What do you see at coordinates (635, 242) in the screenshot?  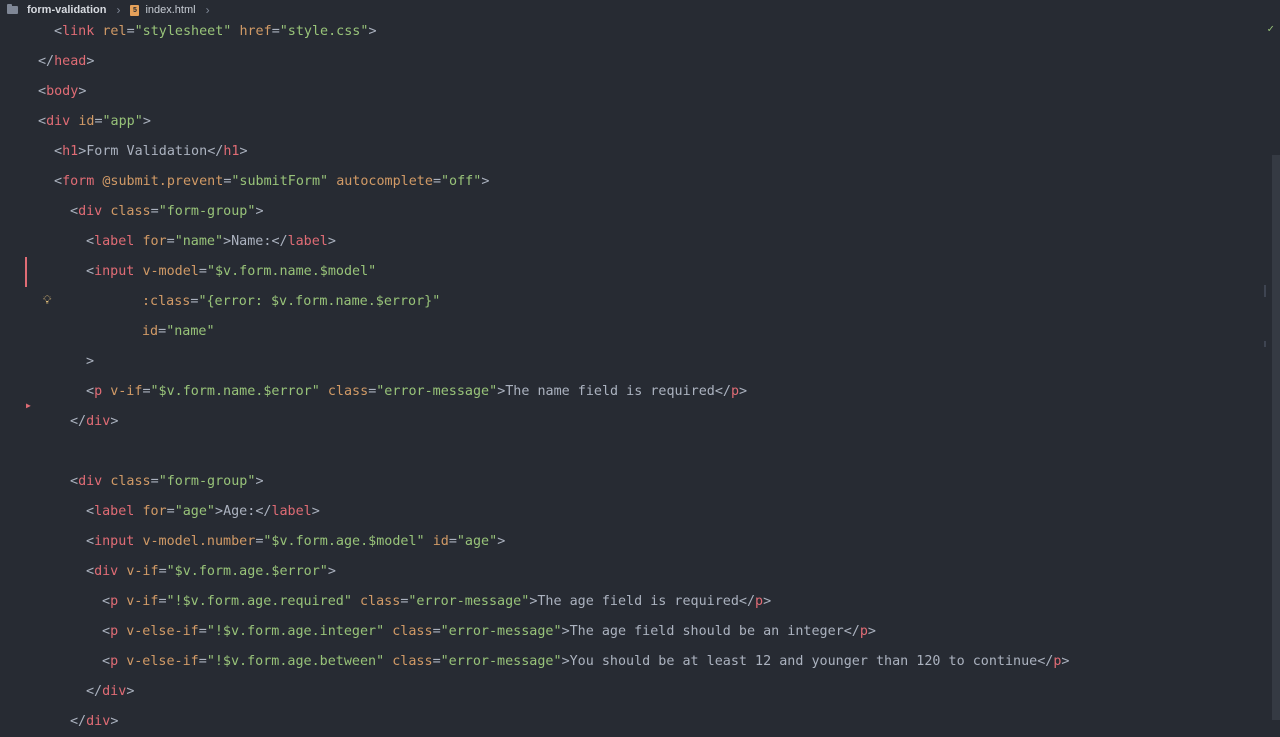 I see `code-line: <label for="name">Name:</label>` at bounding box center [635, 242].